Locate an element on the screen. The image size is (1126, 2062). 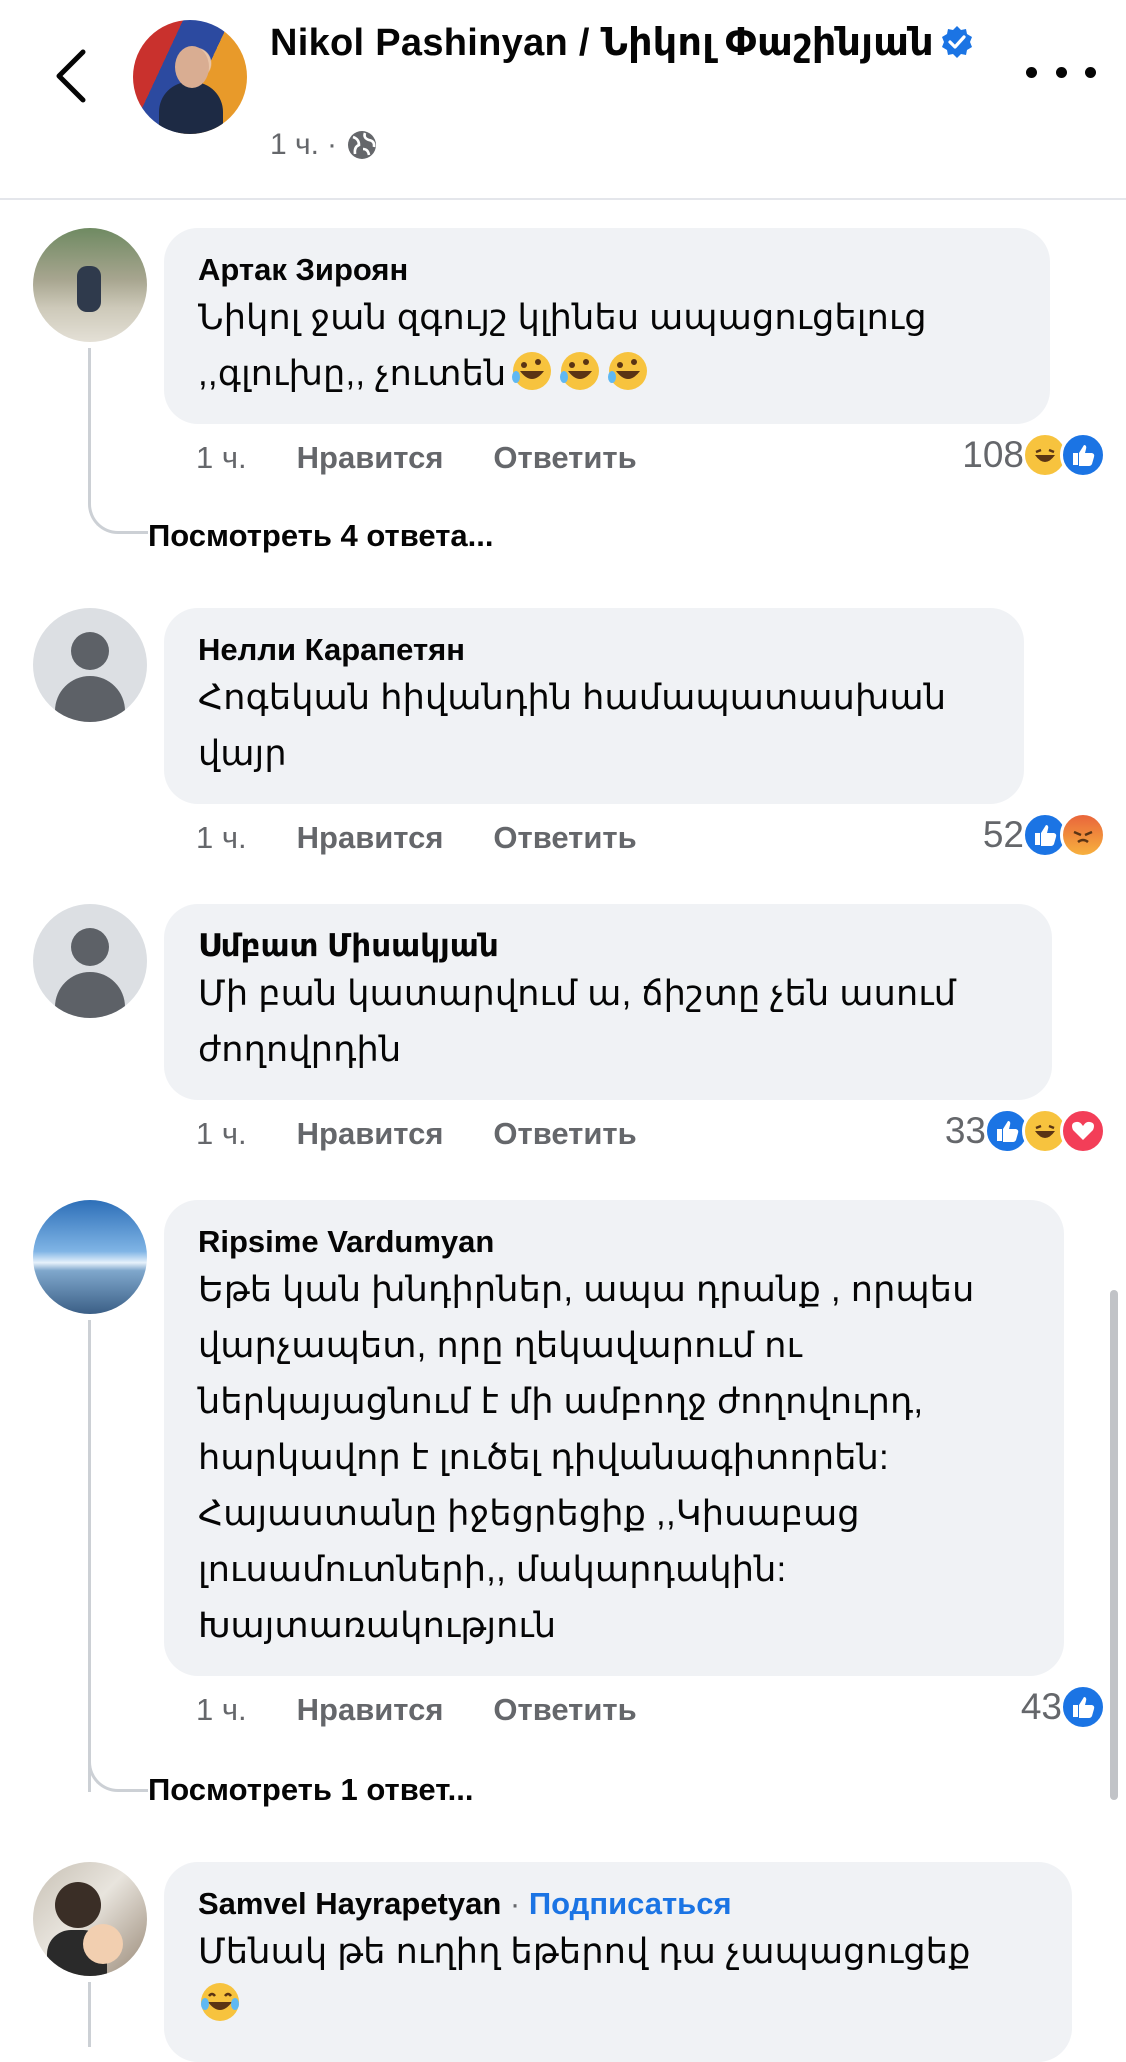
post-meta: 1 ч. · is located at coordinates (324, 145).